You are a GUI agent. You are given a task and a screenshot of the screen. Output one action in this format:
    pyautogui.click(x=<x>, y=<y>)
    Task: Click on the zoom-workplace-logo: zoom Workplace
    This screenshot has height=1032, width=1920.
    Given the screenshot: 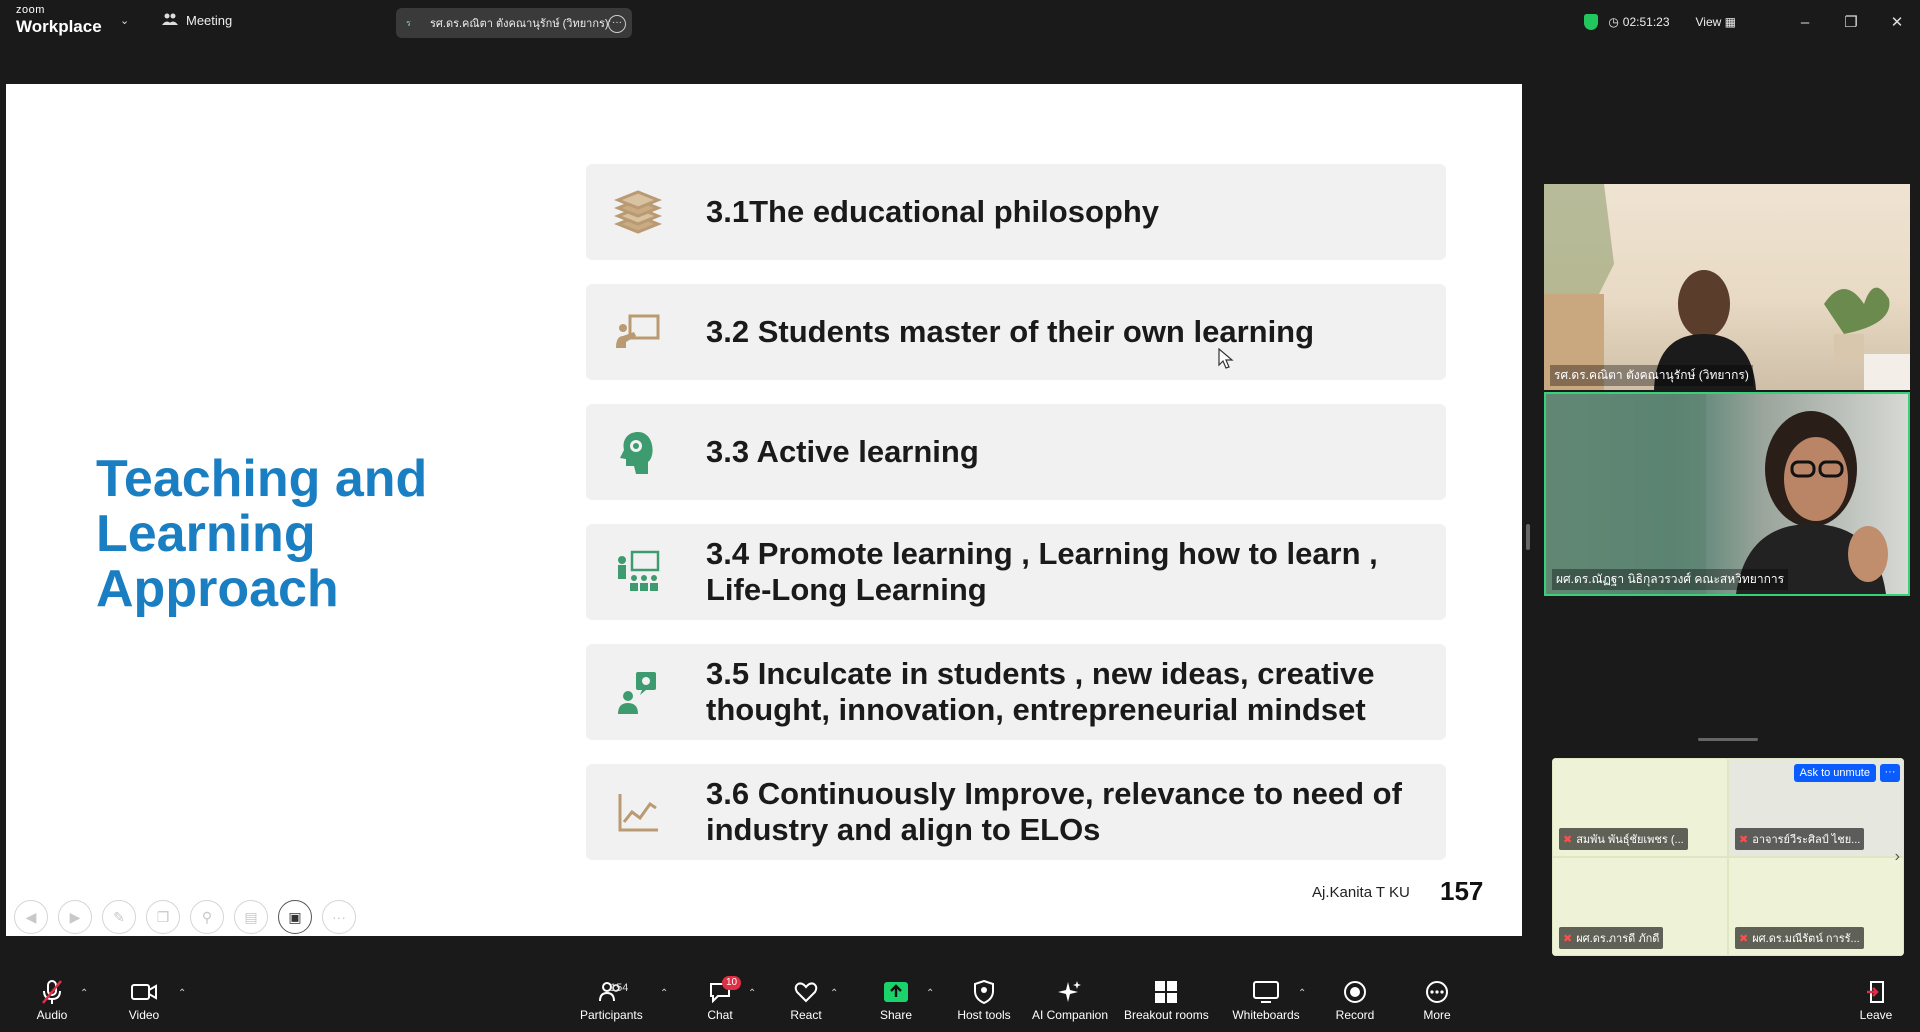 What is the action you would take?
    pyautogui.click(x=59, y=20)
    